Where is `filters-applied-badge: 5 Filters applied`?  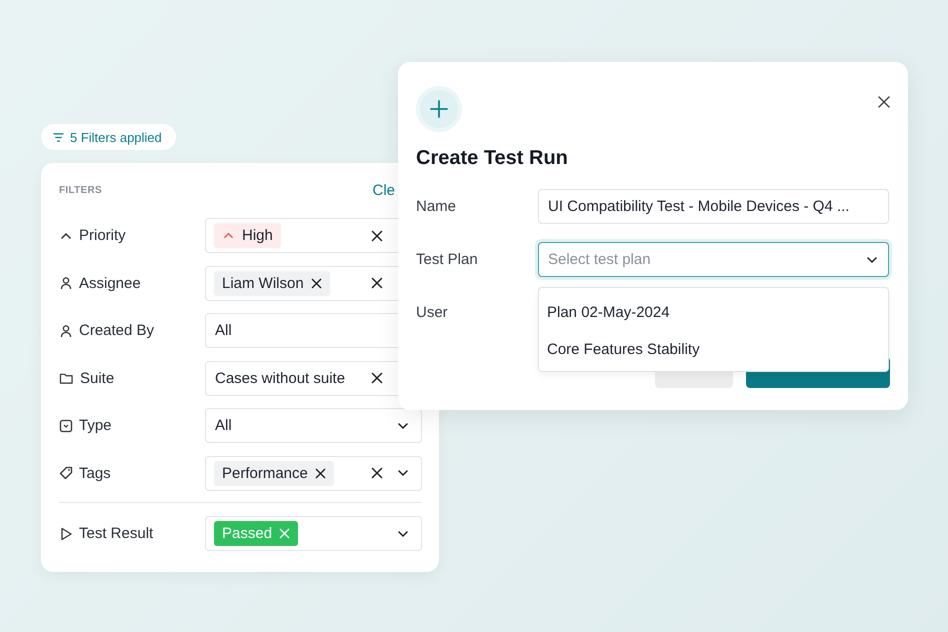
filters-applied-badge: 5 Filters applied is located at coordinates (108, 137).